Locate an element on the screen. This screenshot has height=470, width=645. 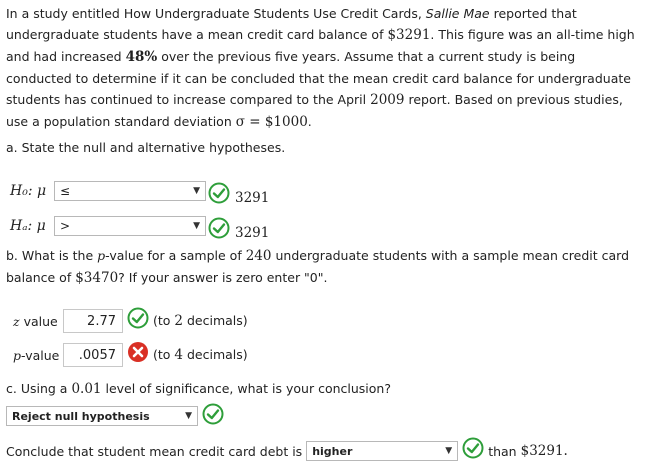
decision-row: Reject null hypothesis ▼ is located at coordinates (115, 414).